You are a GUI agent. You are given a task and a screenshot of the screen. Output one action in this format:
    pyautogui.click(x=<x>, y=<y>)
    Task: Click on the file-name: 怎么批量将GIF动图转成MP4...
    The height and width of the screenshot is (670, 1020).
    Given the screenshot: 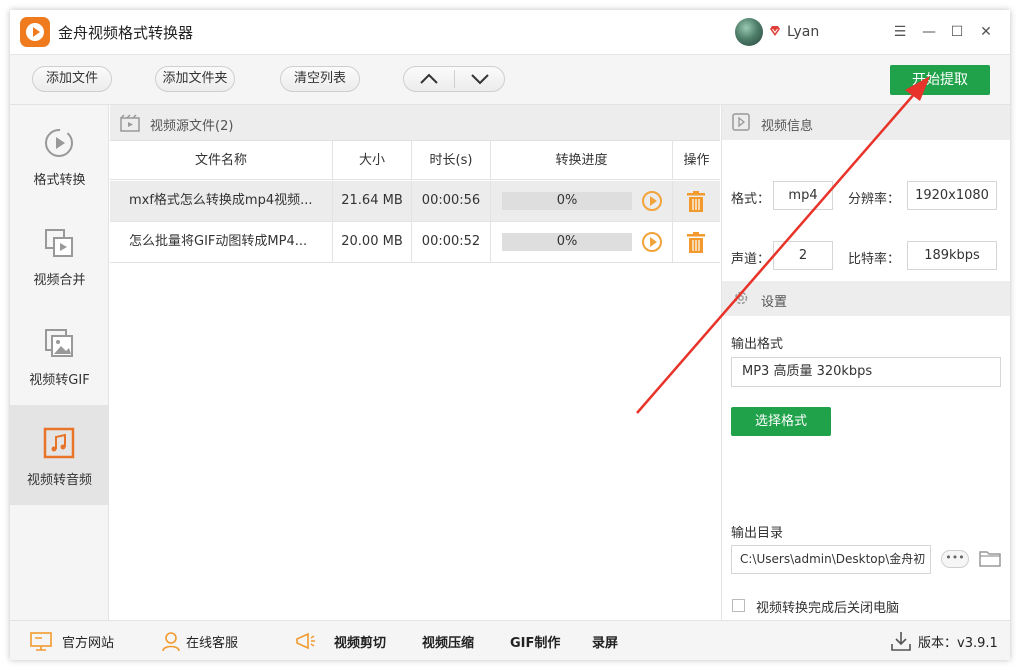 What is the action you would take?
    pyautogui.click(x=221, y=242)
    